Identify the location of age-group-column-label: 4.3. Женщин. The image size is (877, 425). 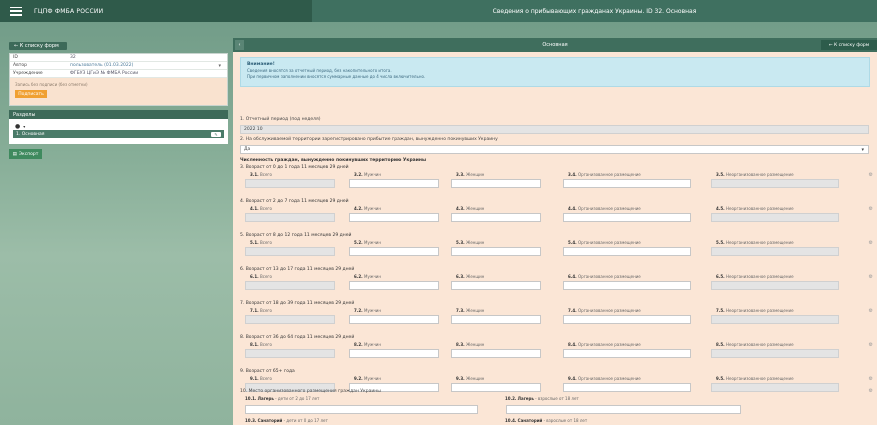
(470, 208).